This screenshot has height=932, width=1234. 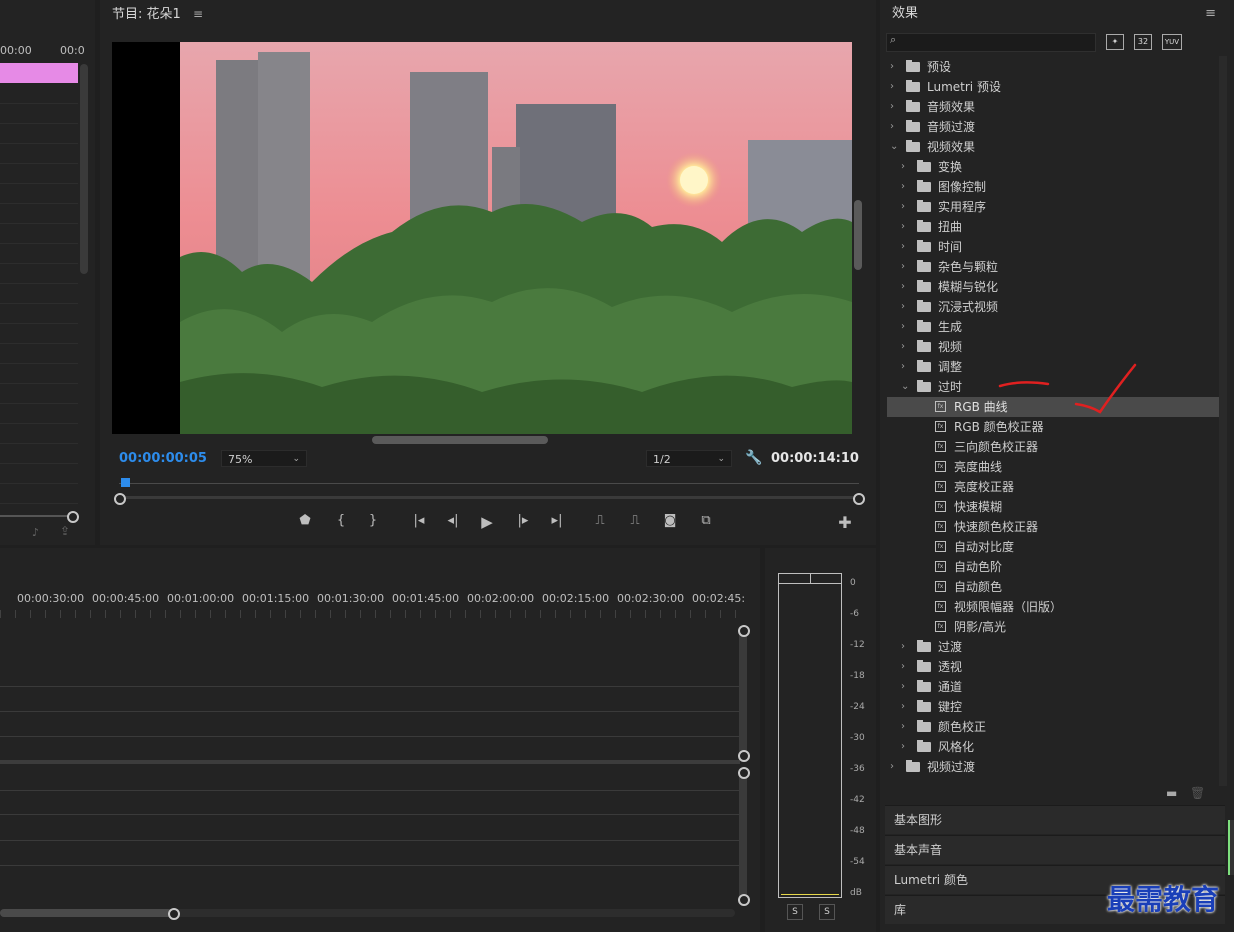 I want to click on effect-item: fx 视频限幅器（旧版）, so click(x=1053, y=607).